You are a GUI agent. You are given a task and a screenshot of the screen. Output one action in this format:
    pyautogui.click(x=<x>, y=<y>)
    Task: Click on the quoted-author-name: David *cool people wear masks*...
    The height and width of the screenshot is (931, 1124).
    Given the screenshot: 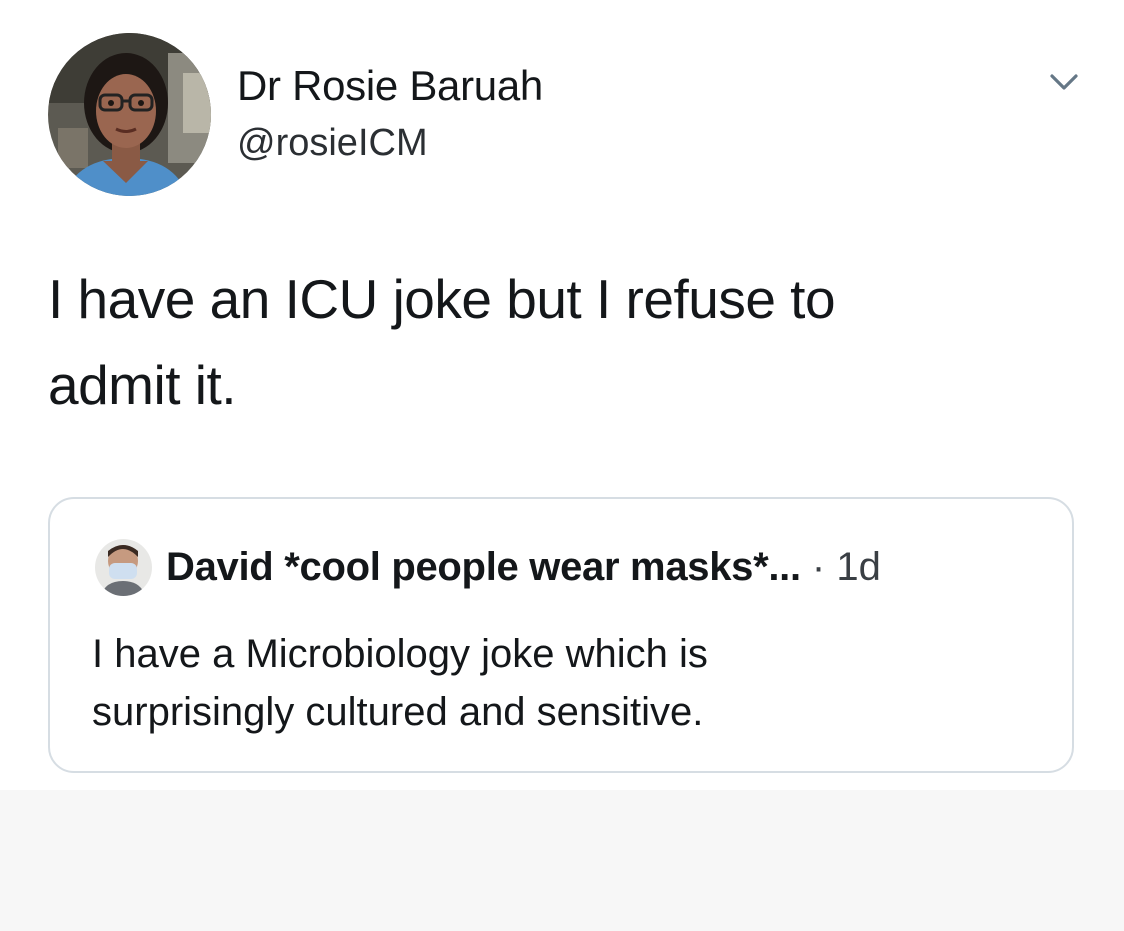 What is the action you would take?
    pyautogui.click(x=483, y=567)
    